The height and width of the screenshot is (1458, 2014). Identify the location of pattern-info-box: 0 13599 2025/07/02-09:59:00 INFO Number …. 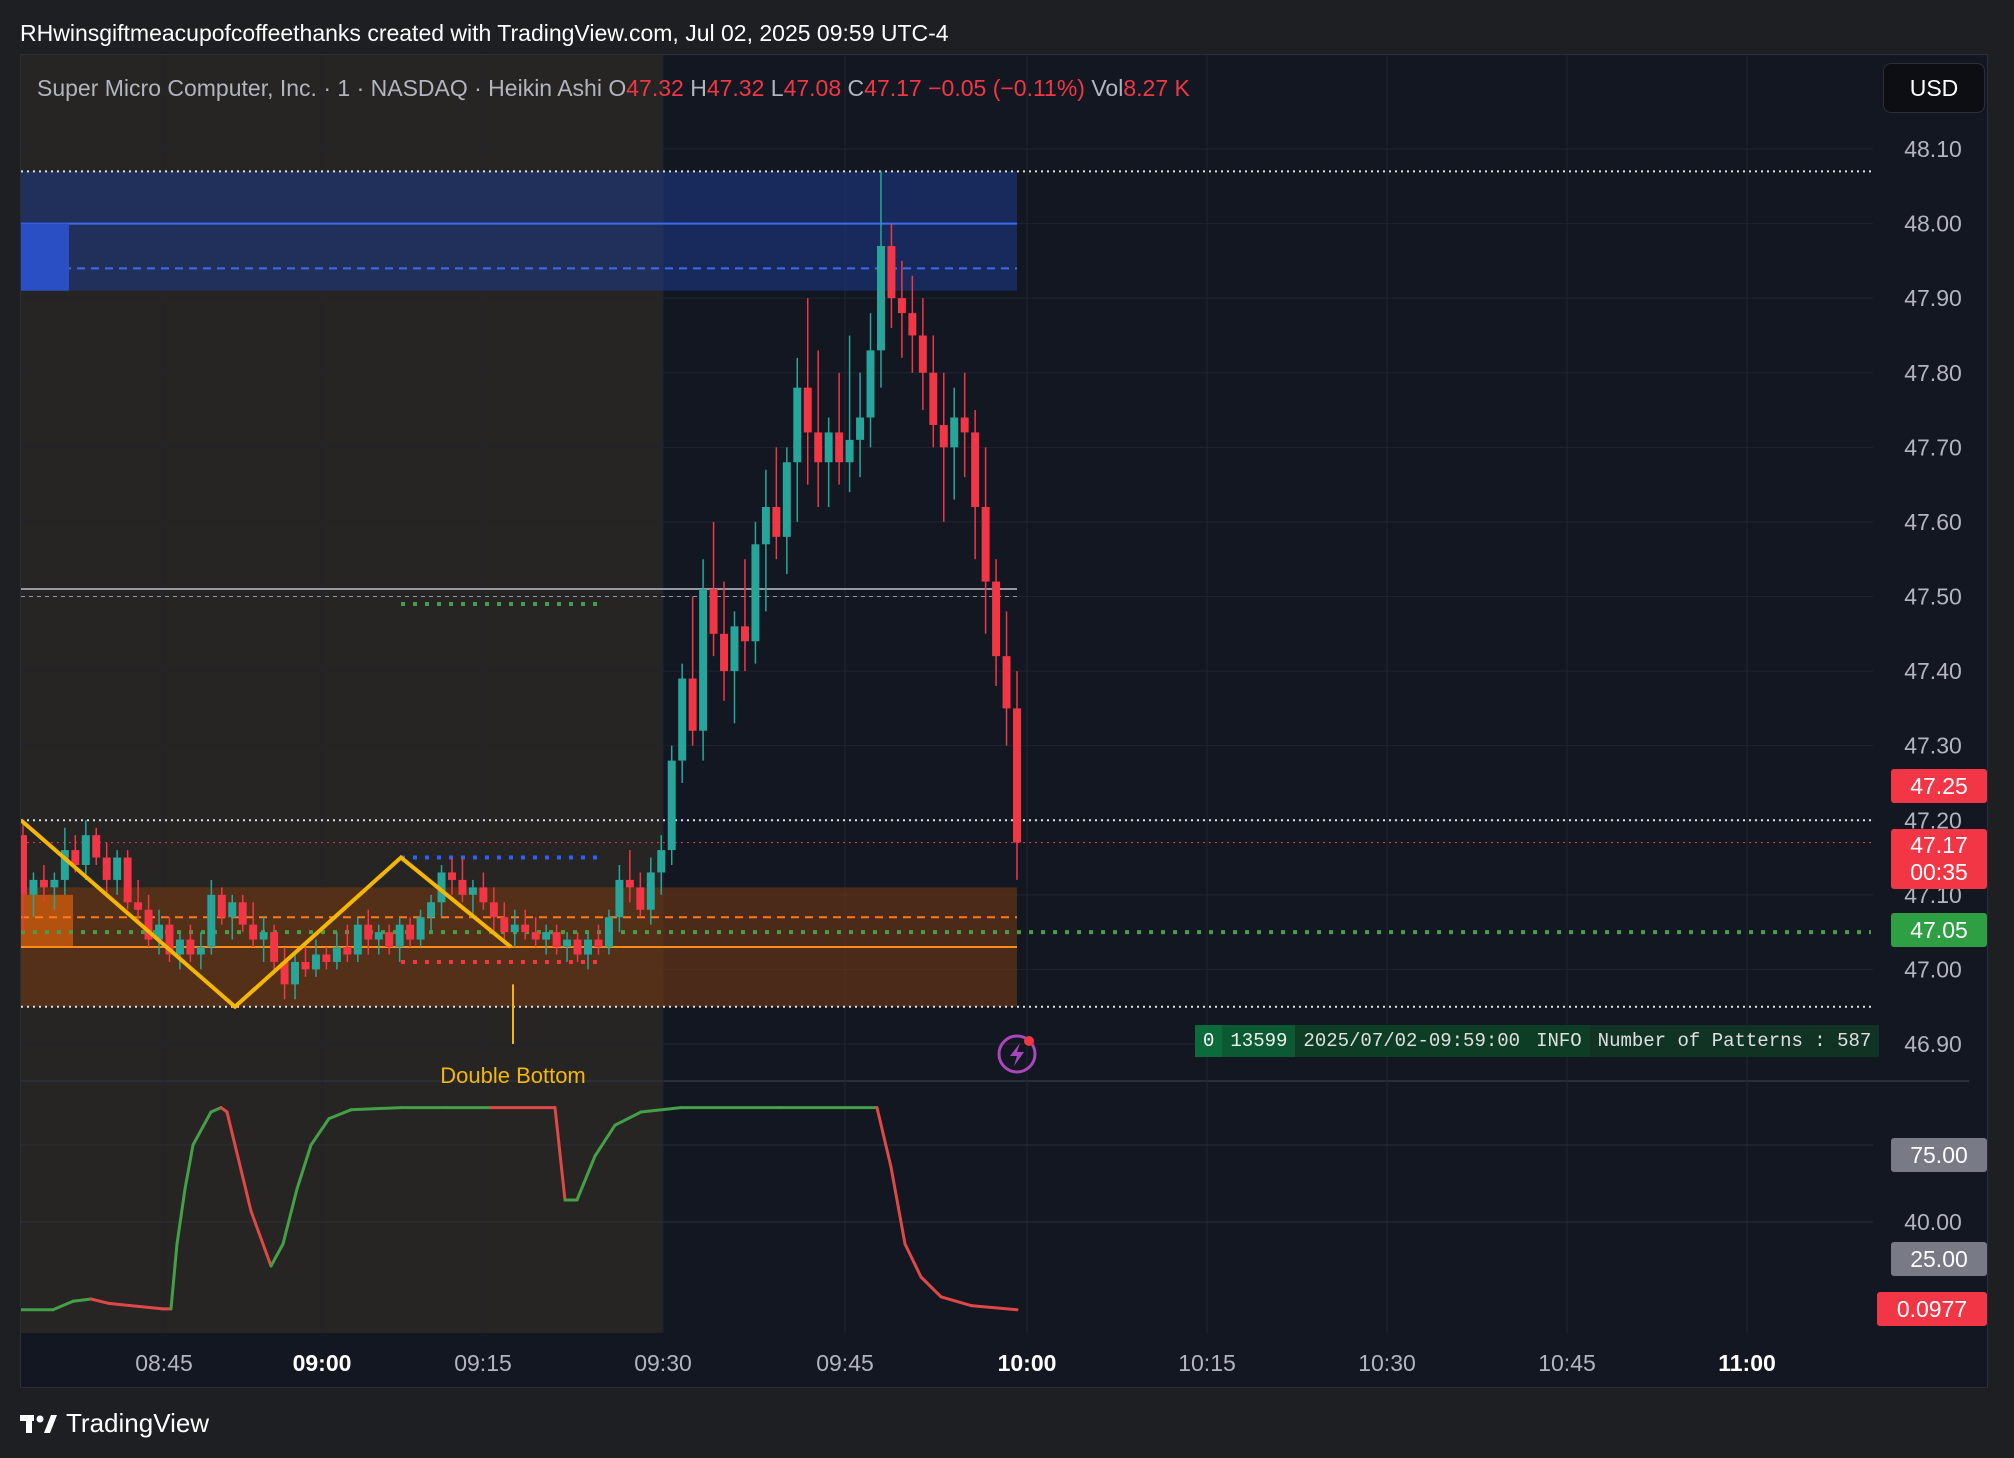
(1537, 1041).